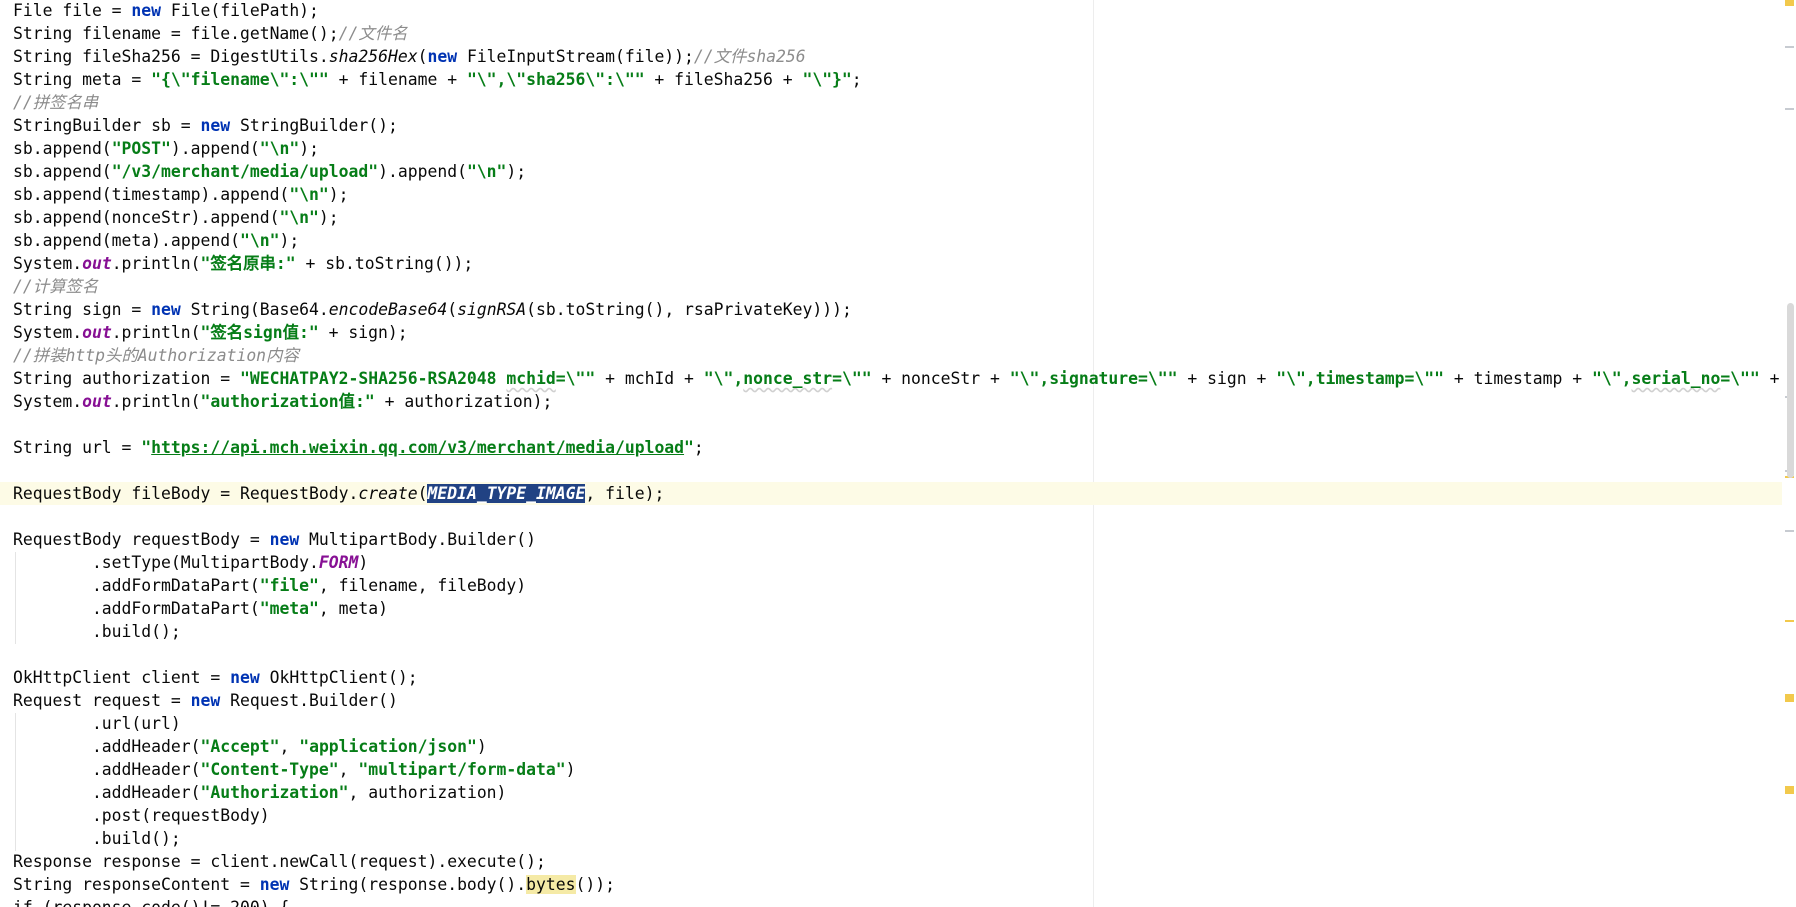  Describe the element at coordinates (898, 355) in the screenshot. I see `code-line: //拼装http头的Authorization内容` at that location.